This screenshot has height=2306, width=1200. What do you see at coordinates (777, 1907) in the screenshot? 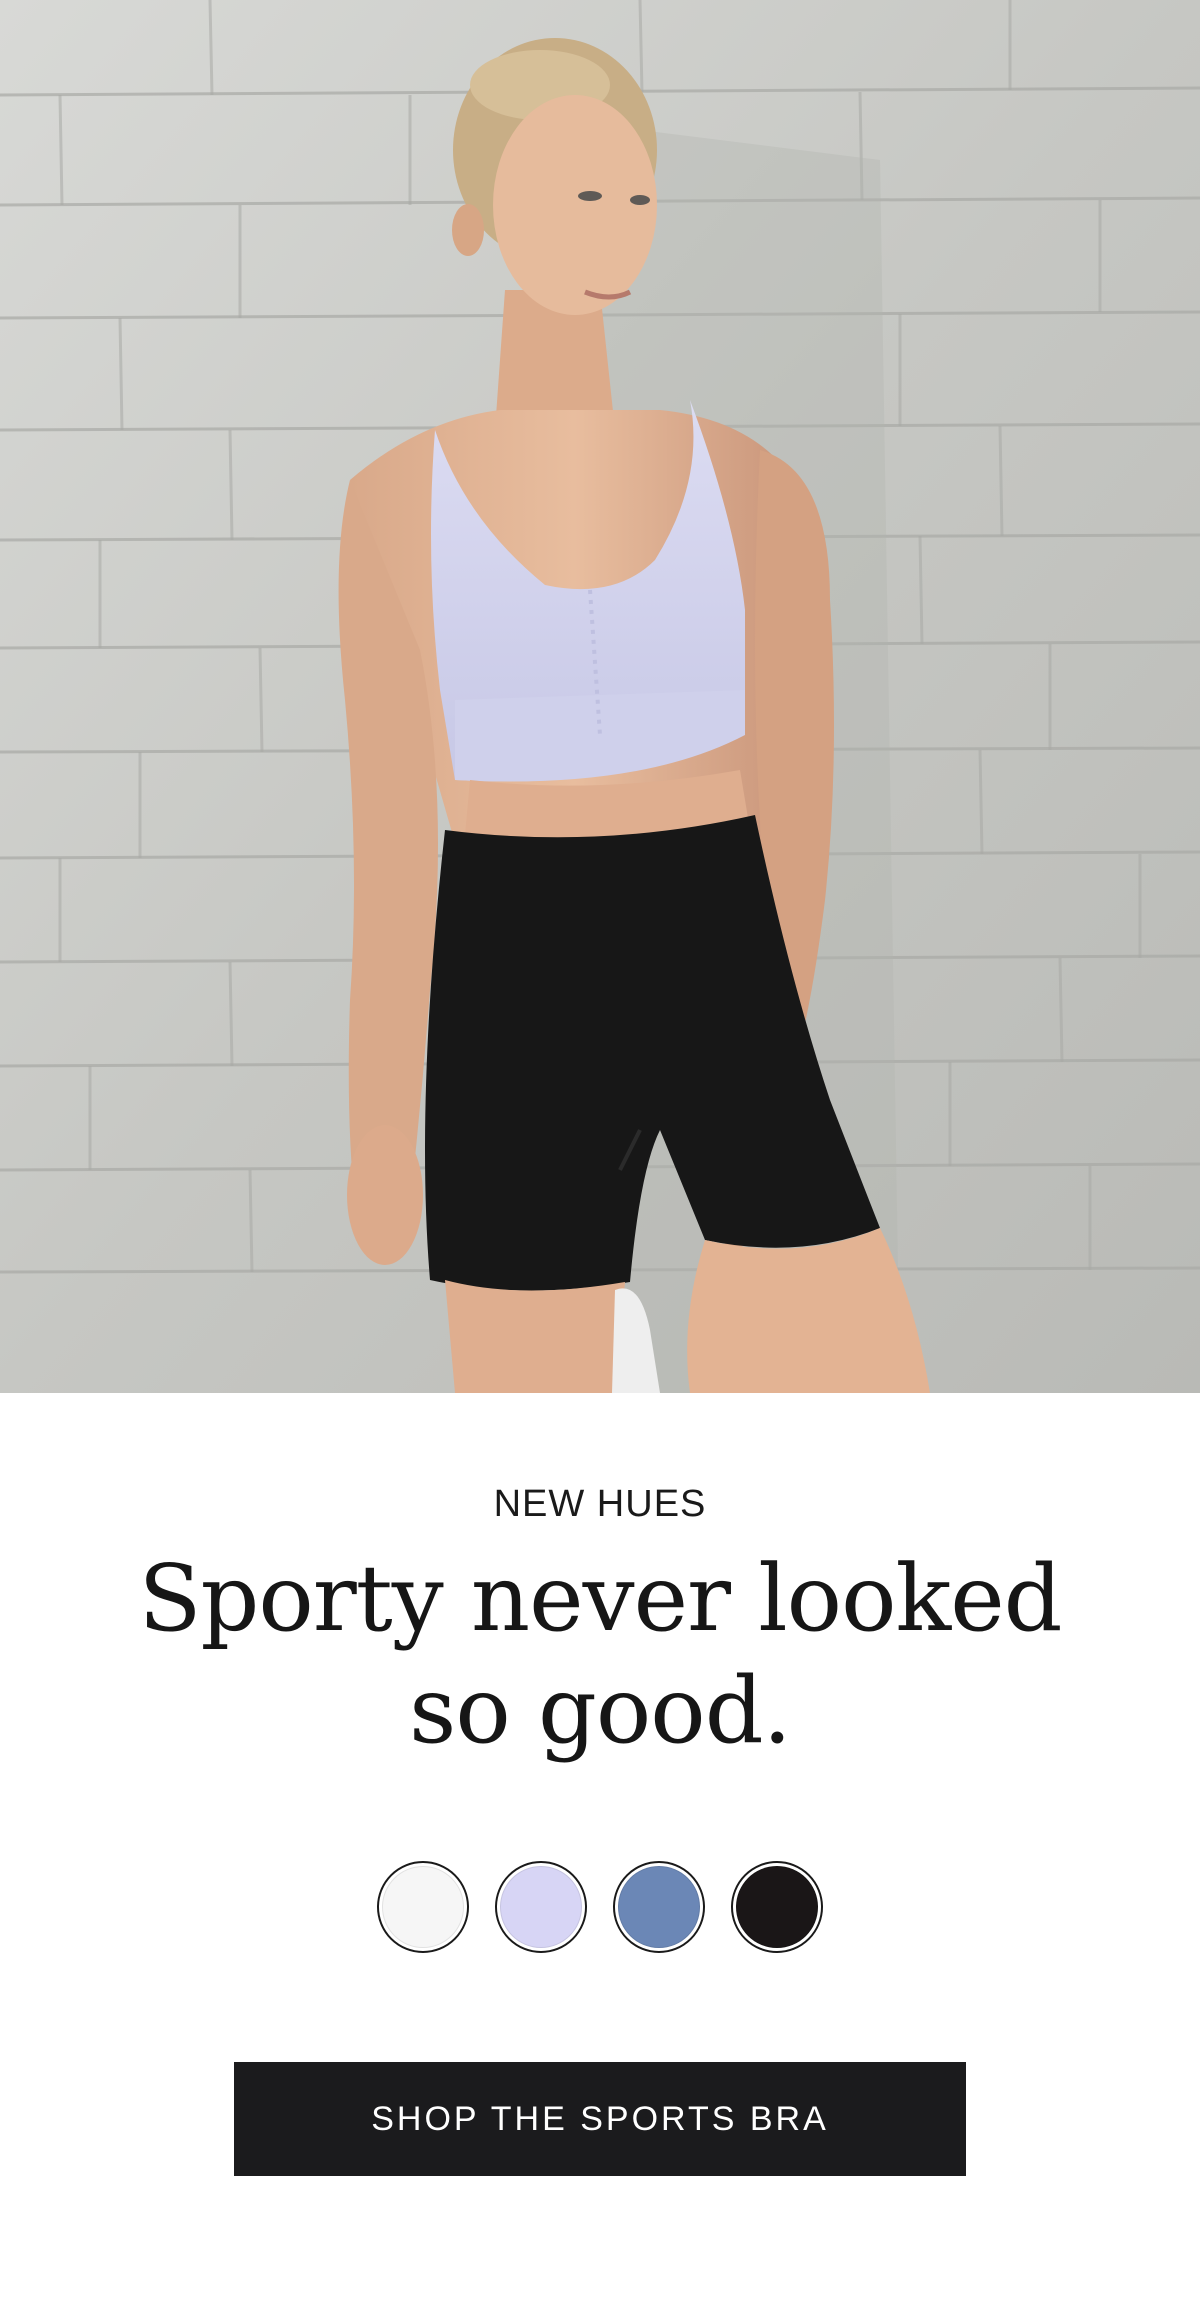
I see `swatch-black` at bounding box center [777, 1907].